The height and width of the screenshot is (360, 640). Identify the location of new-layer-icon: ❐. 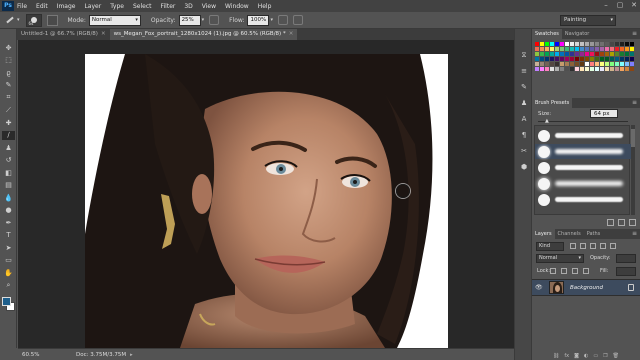
(605, 356).